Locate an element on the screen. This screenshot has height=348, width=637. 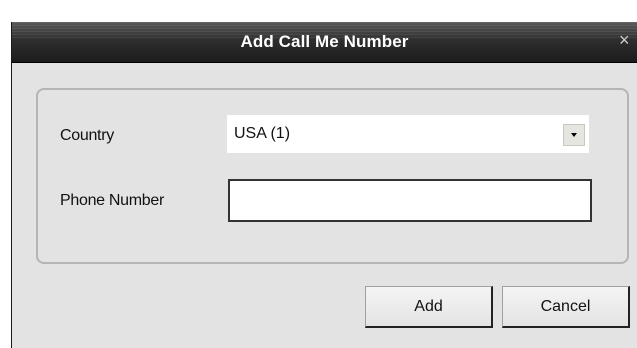
cancel-button: Cancel is located at coordinates (566, 307).